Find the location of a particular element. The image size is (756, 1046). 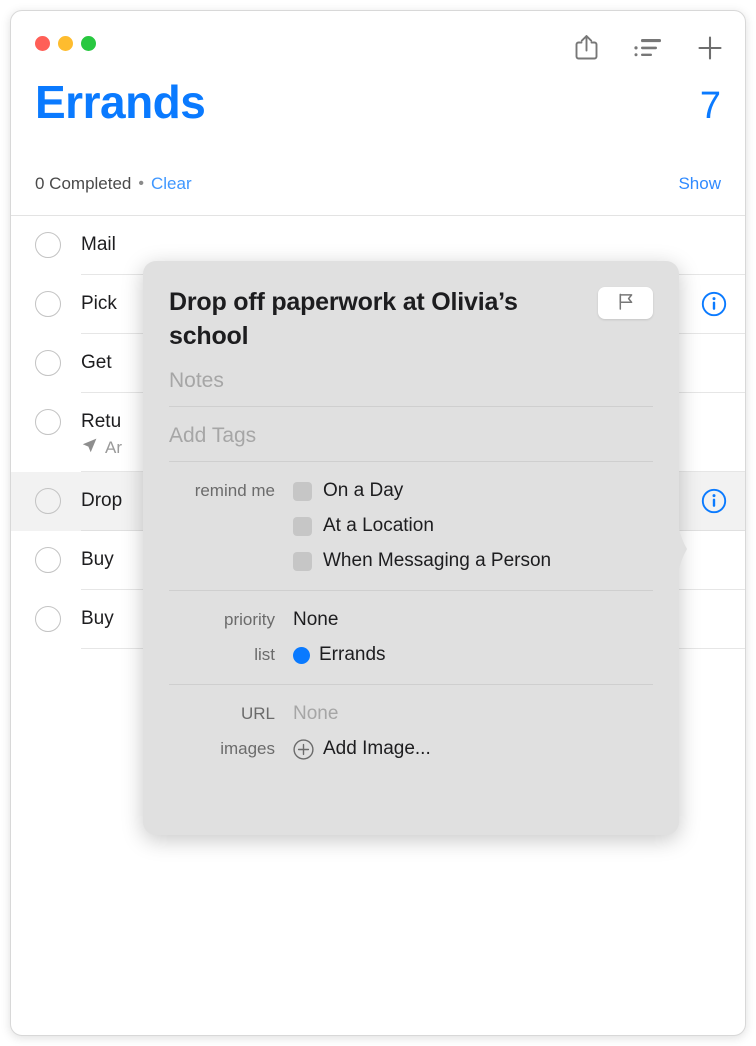

show-button: Show is located at coordinates (699, 184).